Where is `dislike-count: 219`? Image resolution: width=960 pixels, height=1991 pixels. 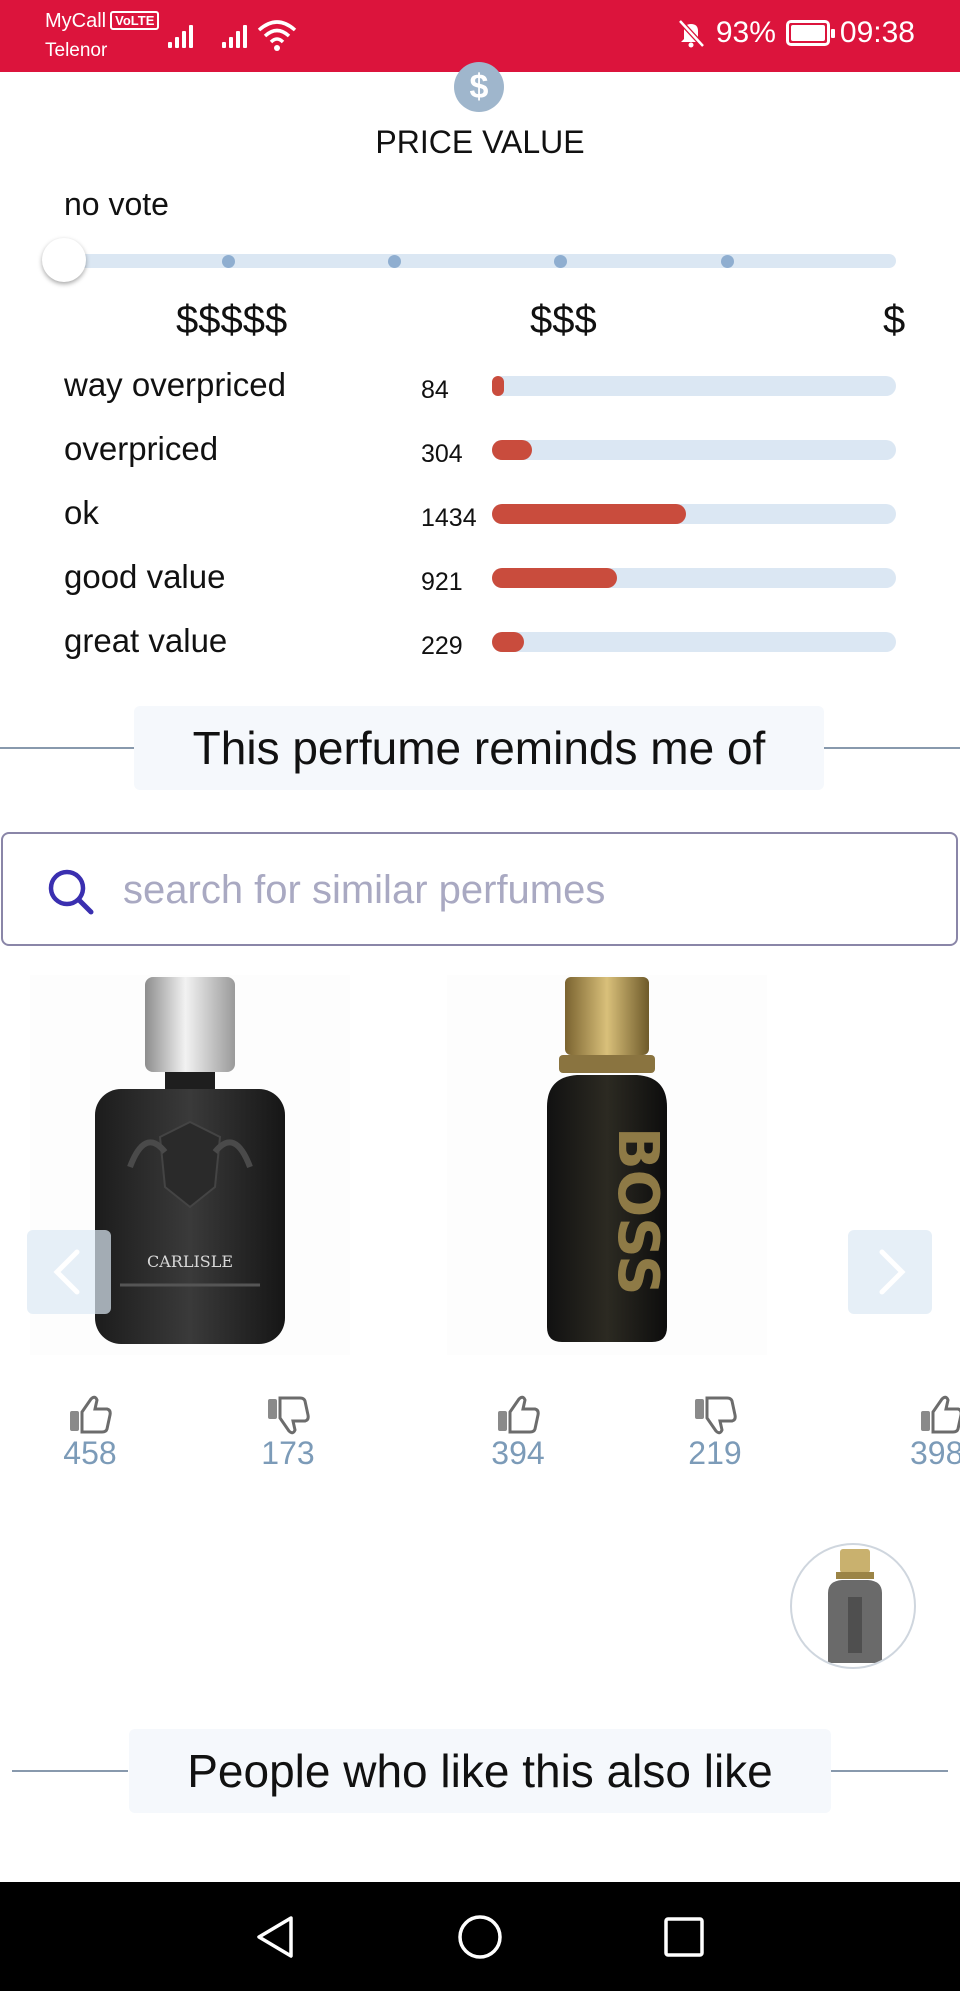 dislike-count: 219 is located at coordinates (715, 1453).